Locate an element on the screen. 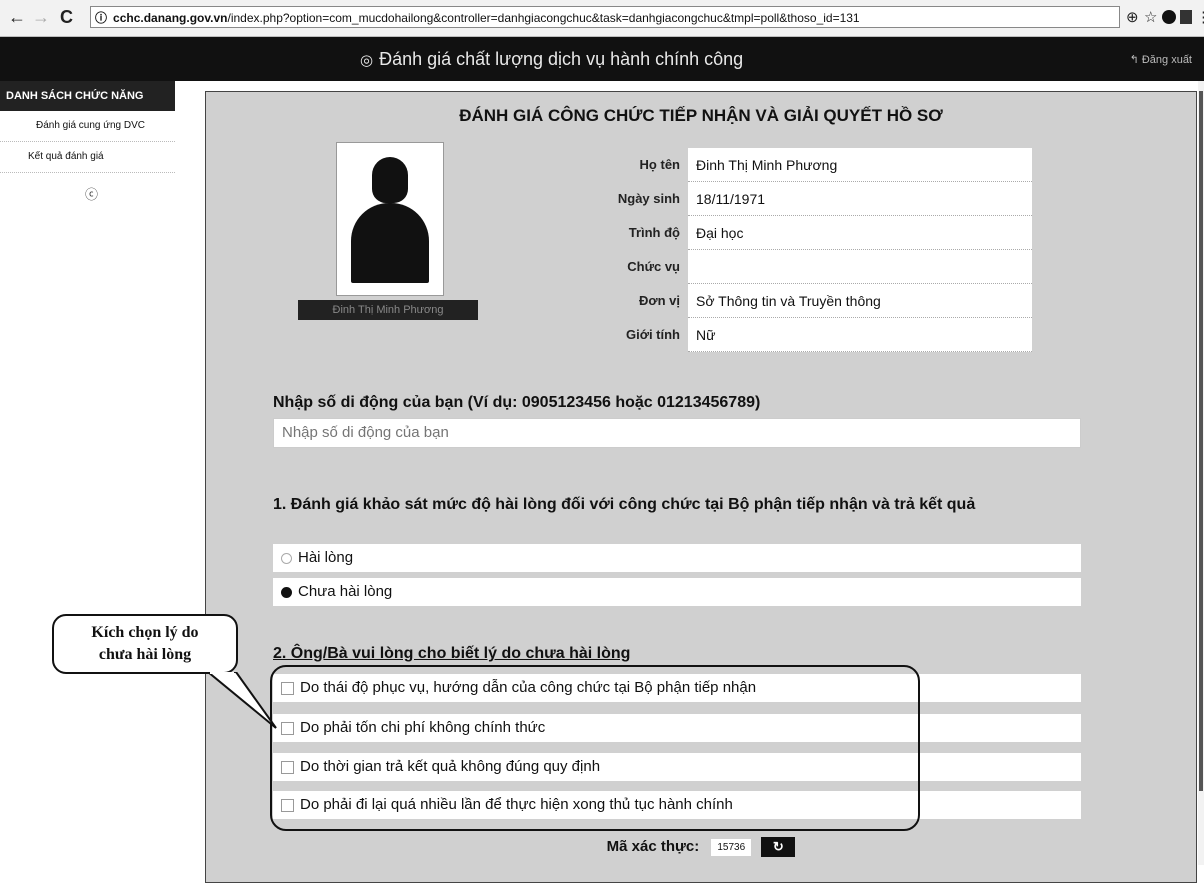 This screenshot has width=1204, height=883. info-label: Giới tính is located at coordinates (652, 334).